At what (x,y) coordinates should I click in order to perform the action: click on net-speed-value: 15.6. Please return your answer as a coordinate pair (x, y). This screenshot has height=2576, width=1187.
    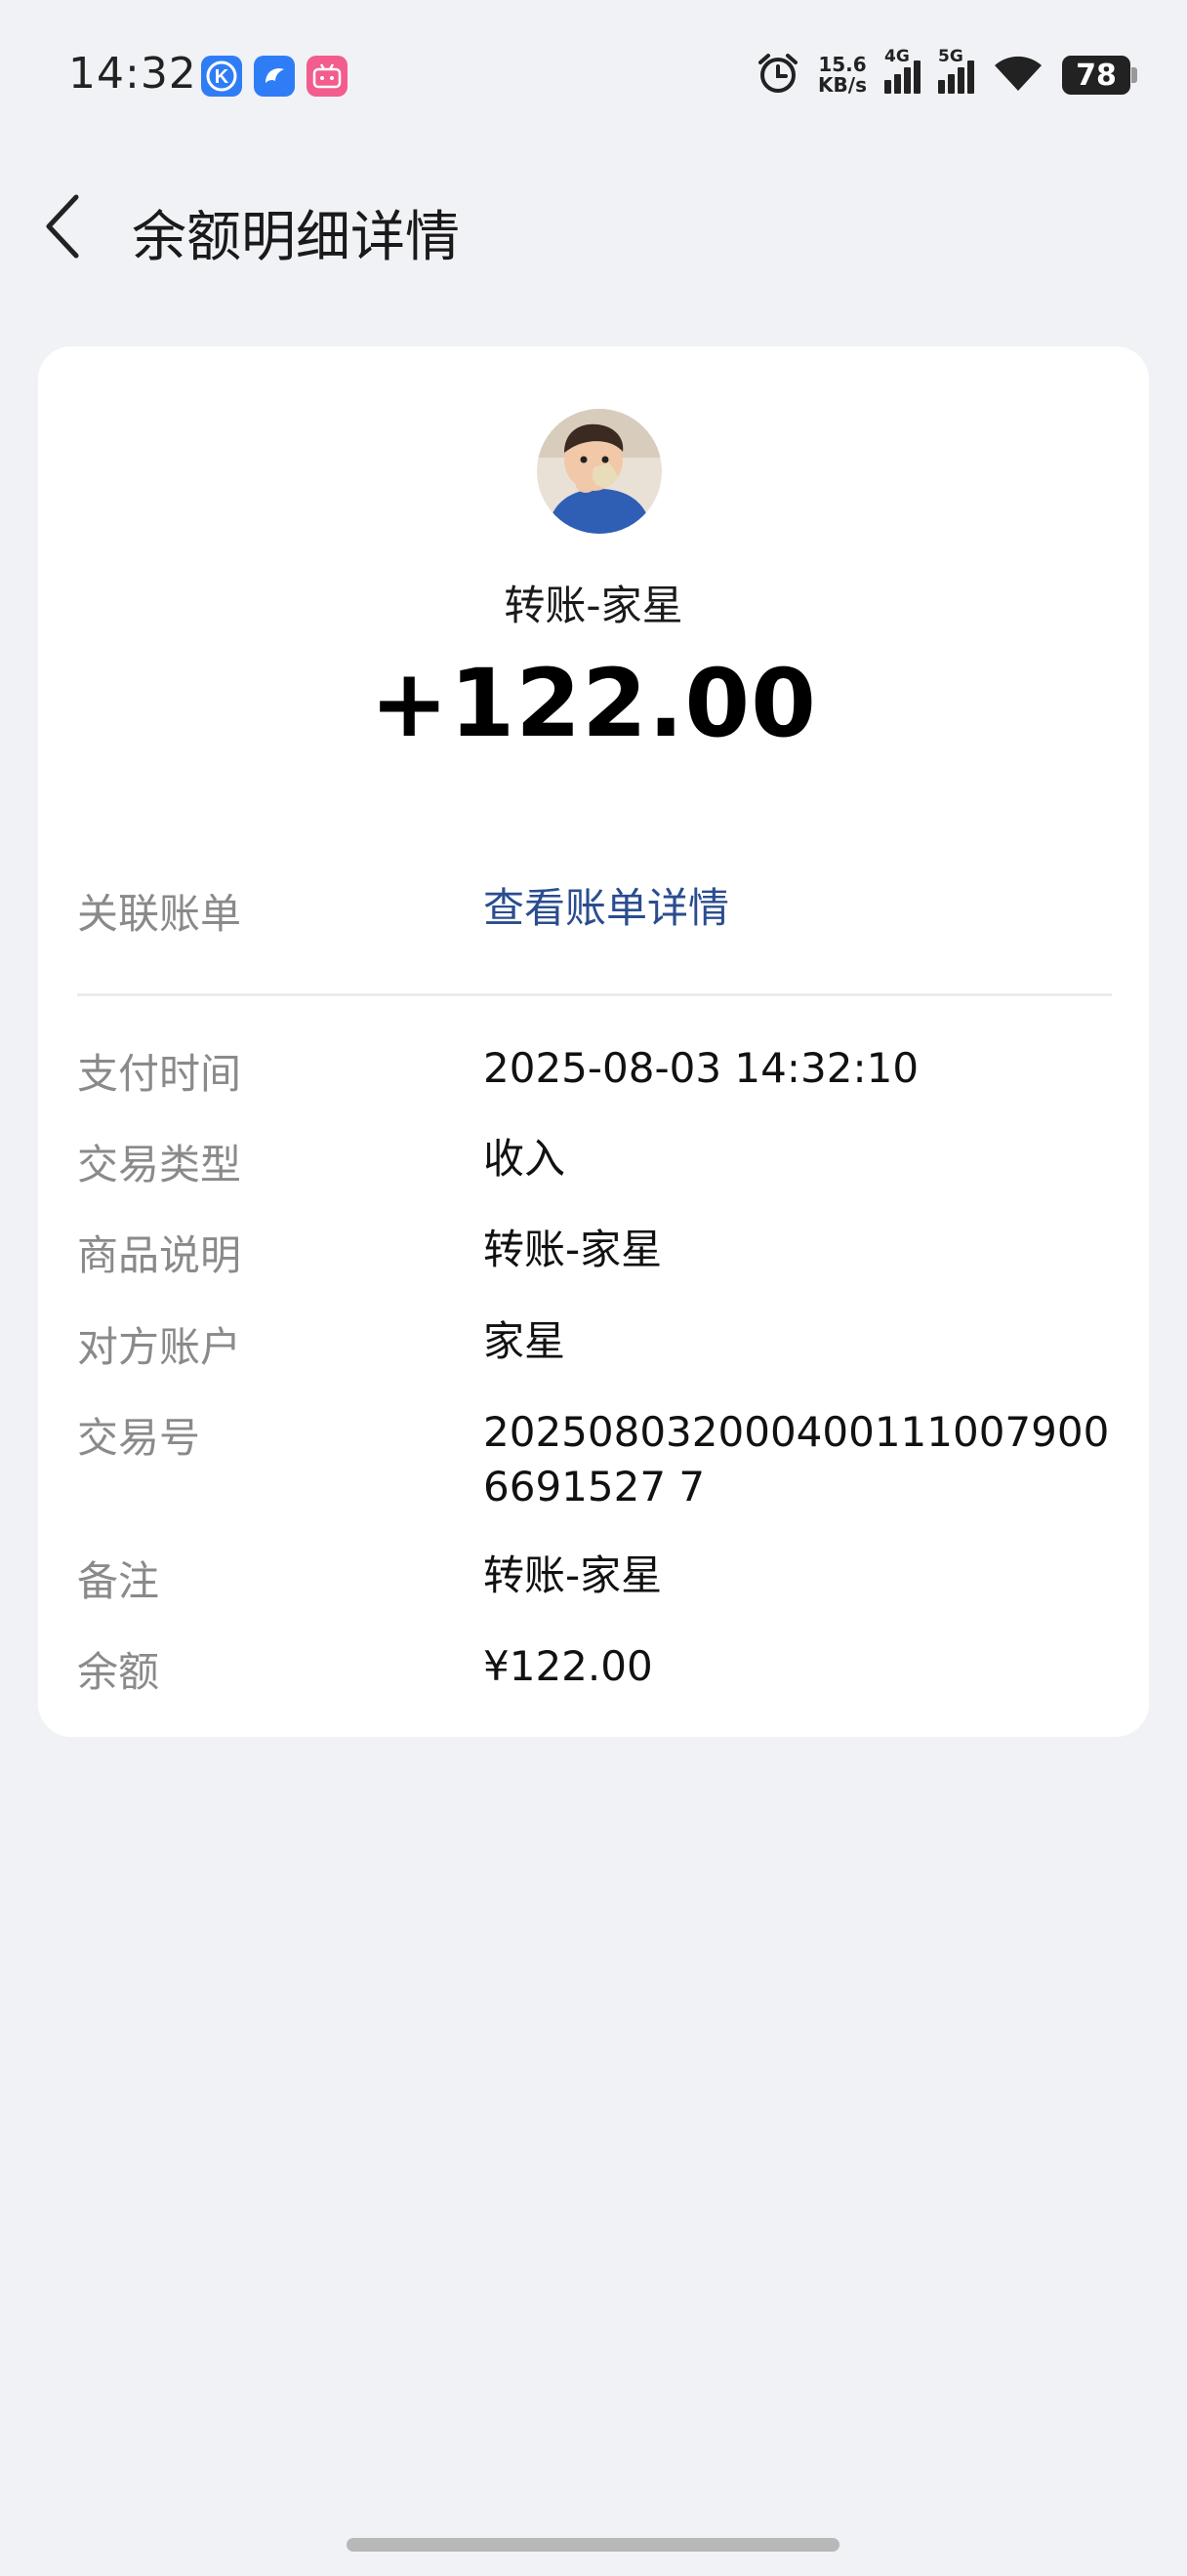
    Looking at the image, I should click on (842, 64).